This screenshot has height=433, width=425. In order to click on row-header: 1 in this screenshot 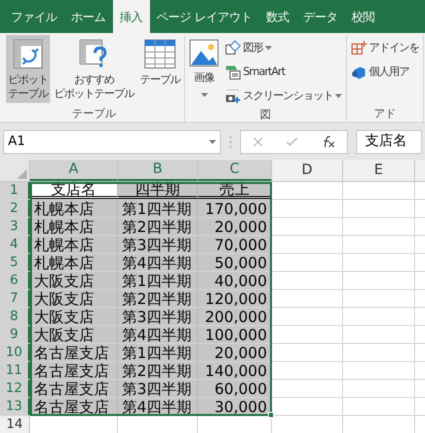, I will do `click(15, 190)`.